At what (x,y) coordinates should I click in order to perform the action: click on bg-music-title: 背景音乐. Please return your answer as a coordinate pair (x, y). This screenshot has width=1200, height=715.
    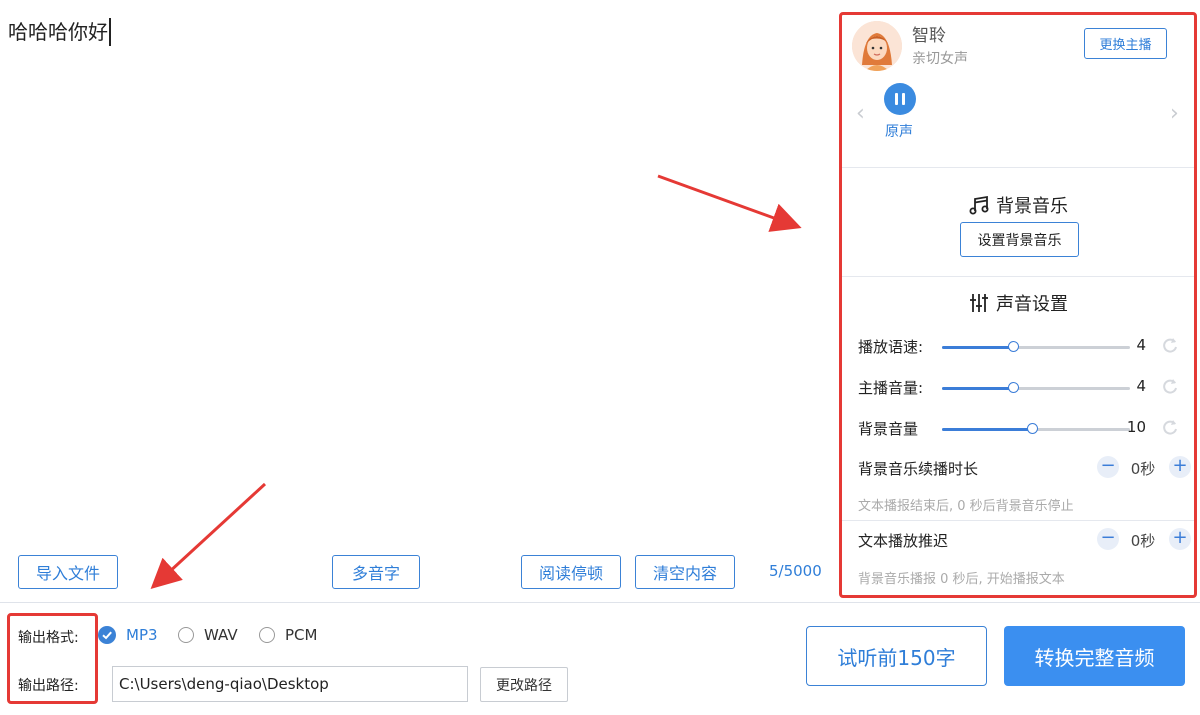
    Looking at the image, I should click on (1032, 206).